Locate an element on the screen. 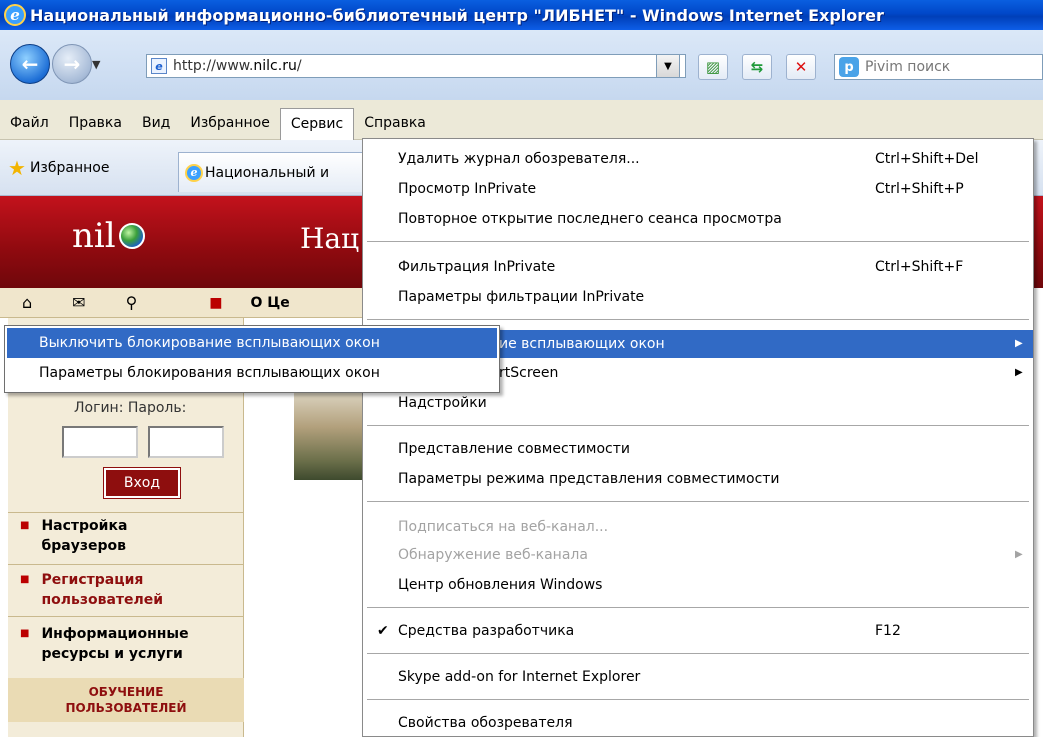 The width and height of the screenshot is (1043, 737). address-bar: e http://www.nilc.ru/ is located at coordinates (416, 66).